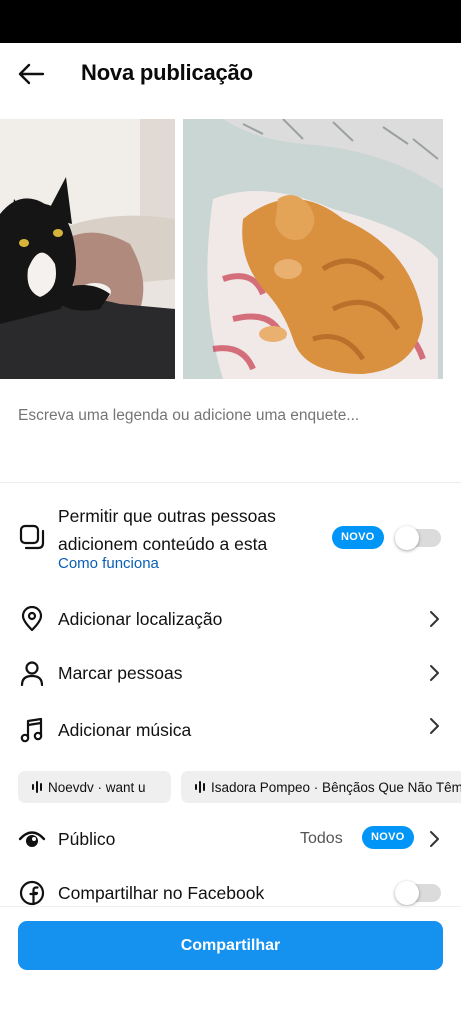  I want to click on photo-black-white-cat, so click(87, 249).